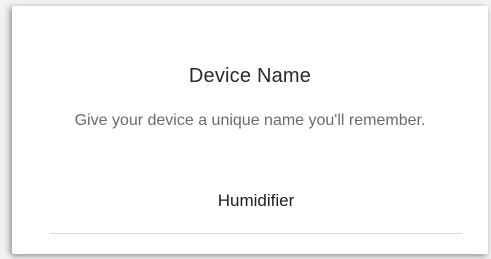 The image size is (491, 259). What do you see at coordinates (250, 76) in the screenshot?
I see `dialog-title: Device Name` at bounding box center [250, 76].